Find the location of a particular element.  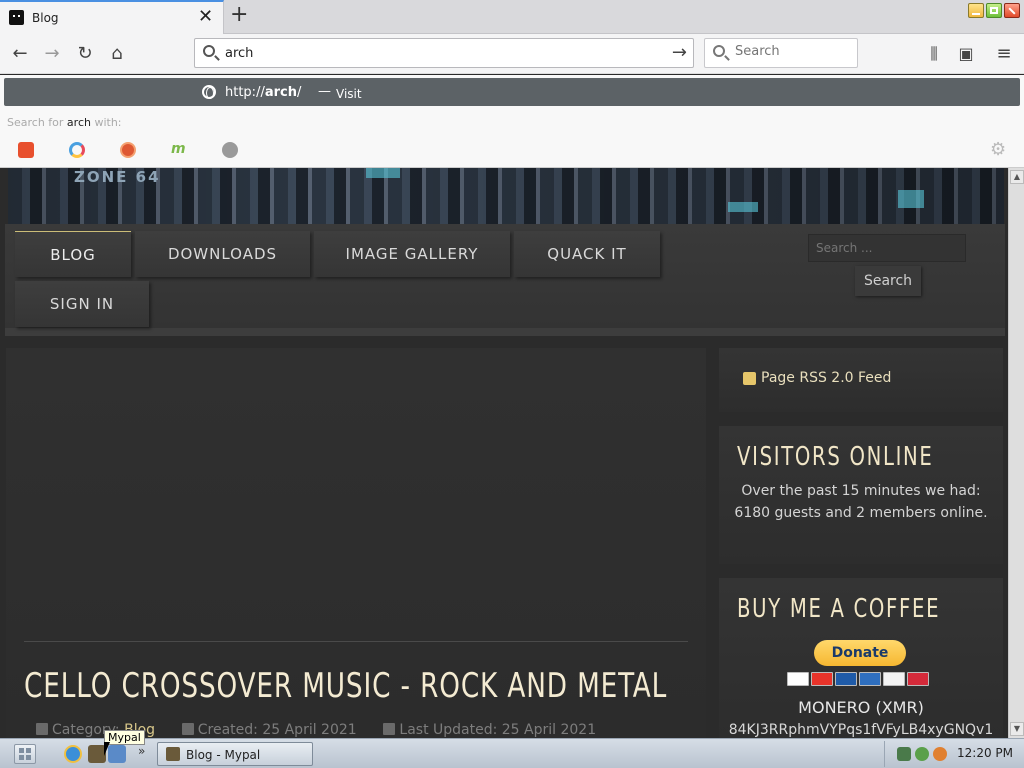

updated-date: Last Updated: 25 April 2021 is located at coordinates (498, 730).